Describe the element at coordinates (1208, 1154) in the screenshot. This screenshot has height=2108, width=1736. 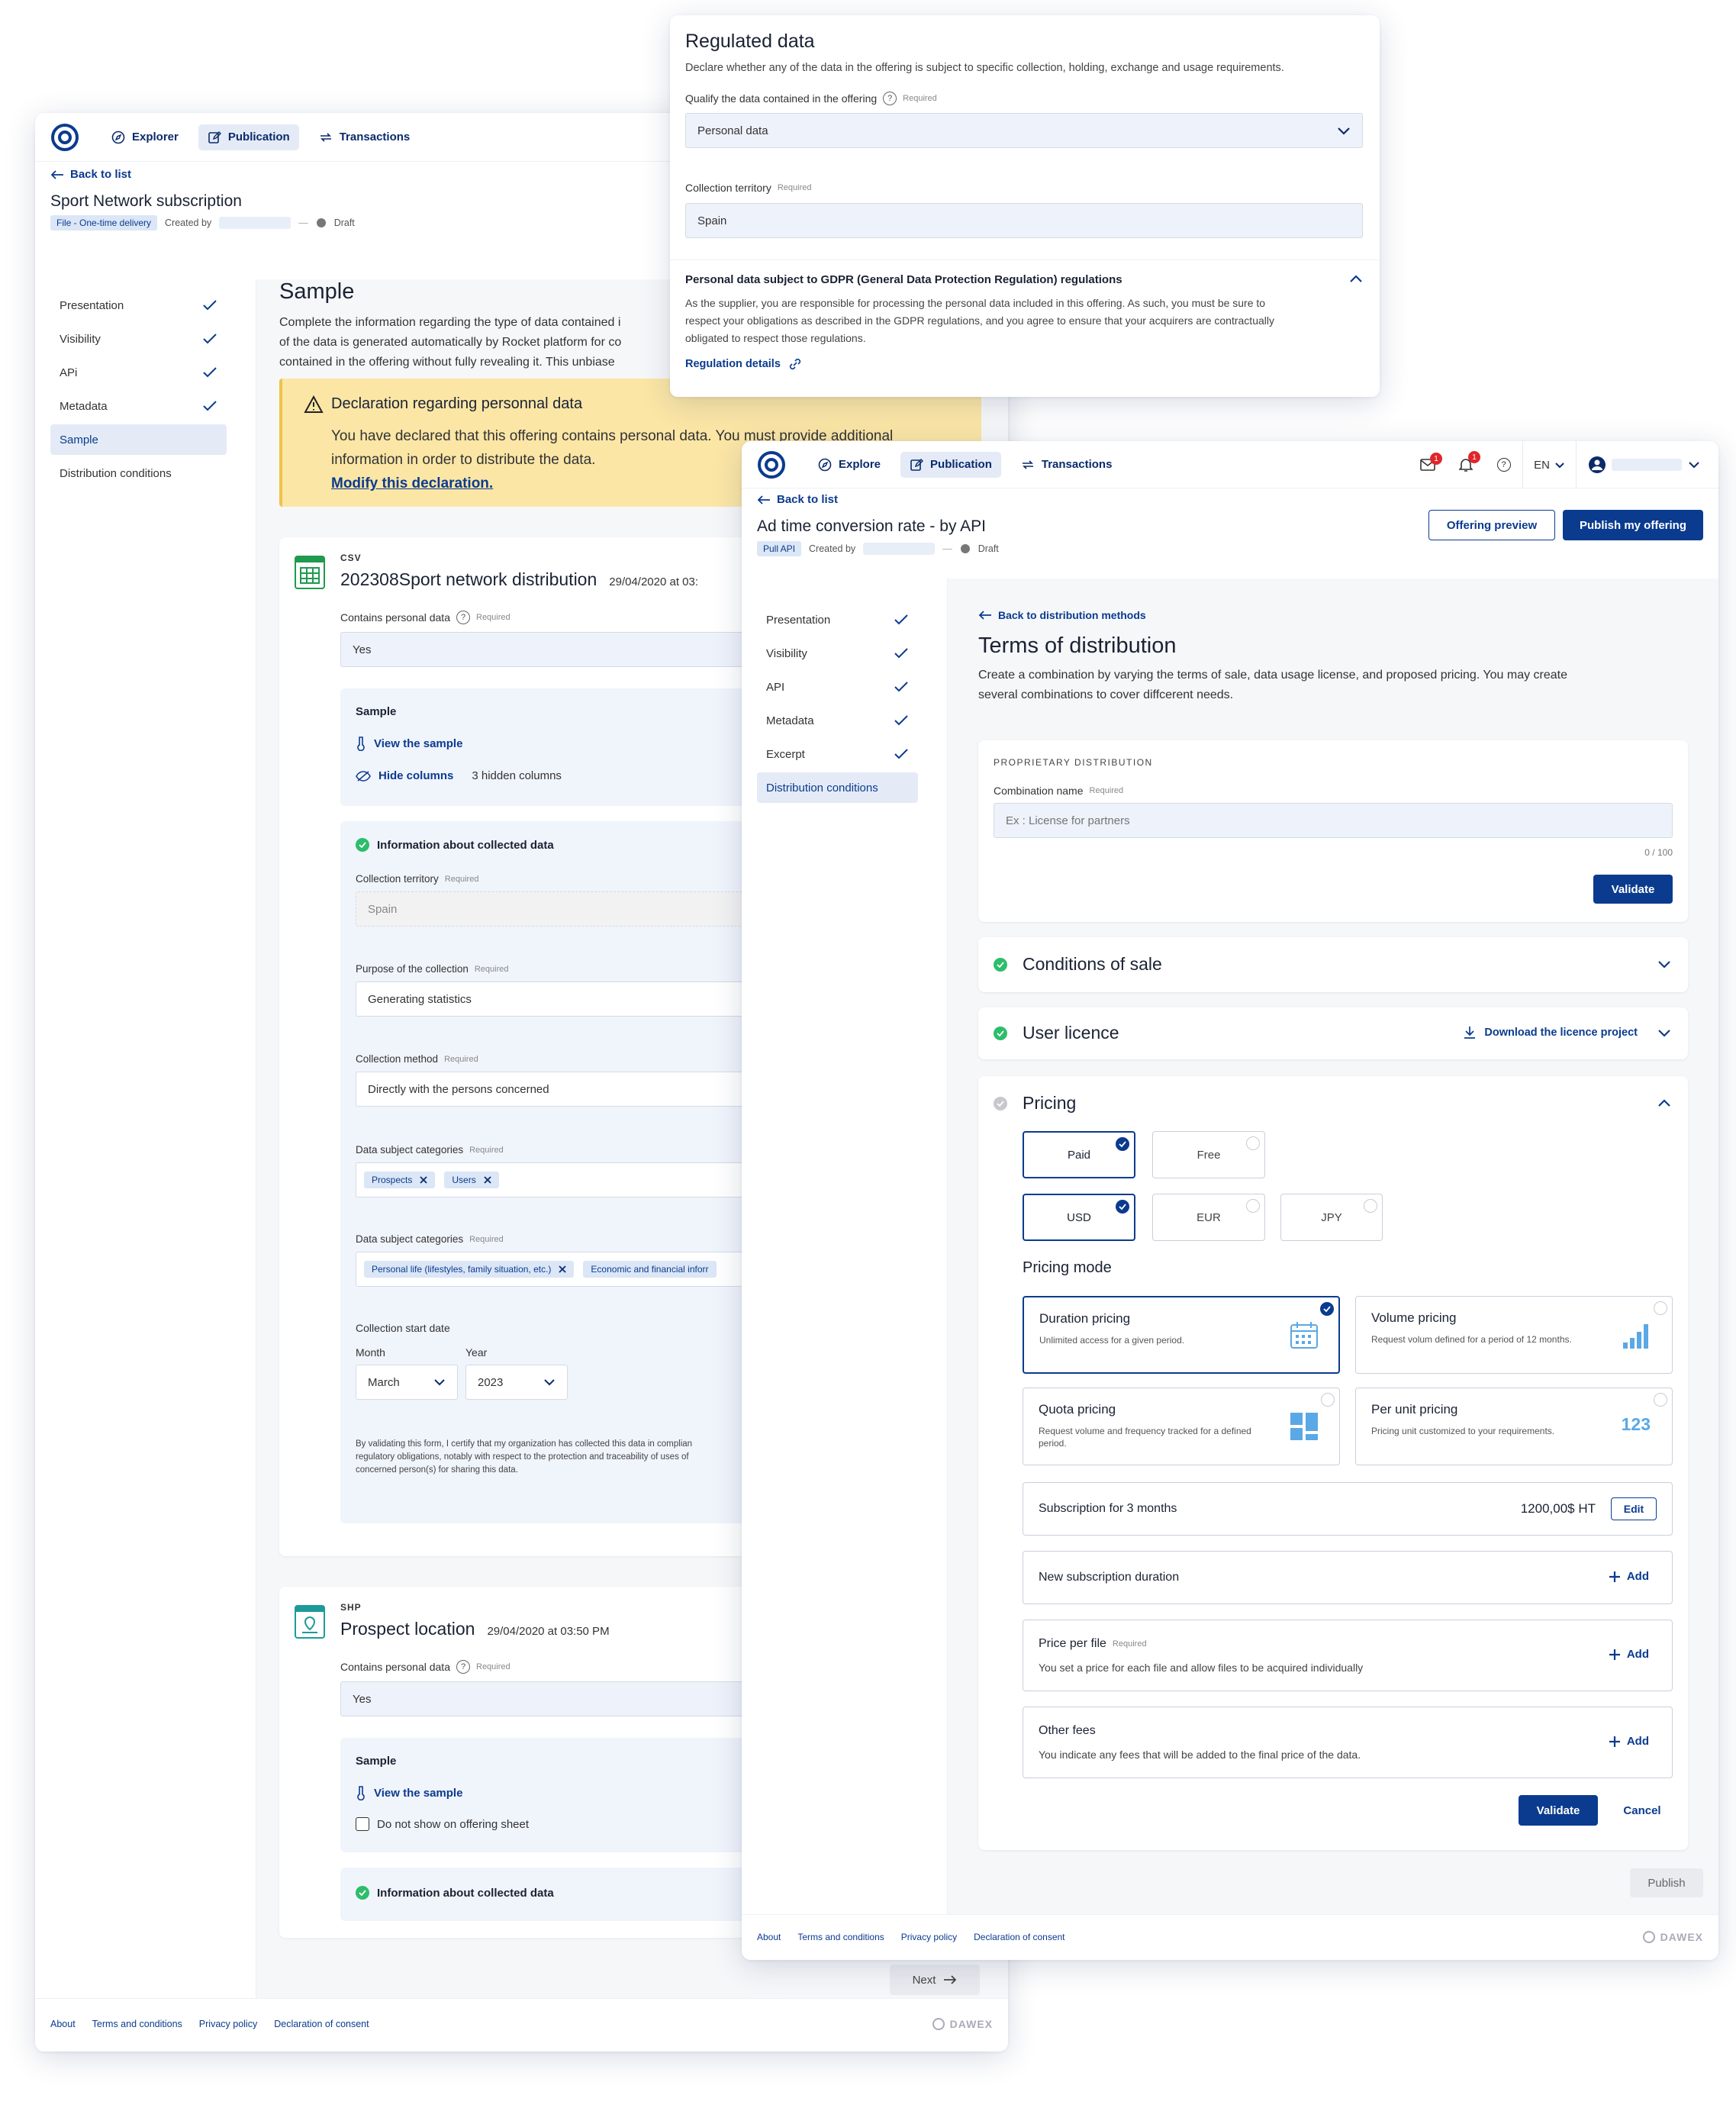
I see `option-free: Free` at that location.